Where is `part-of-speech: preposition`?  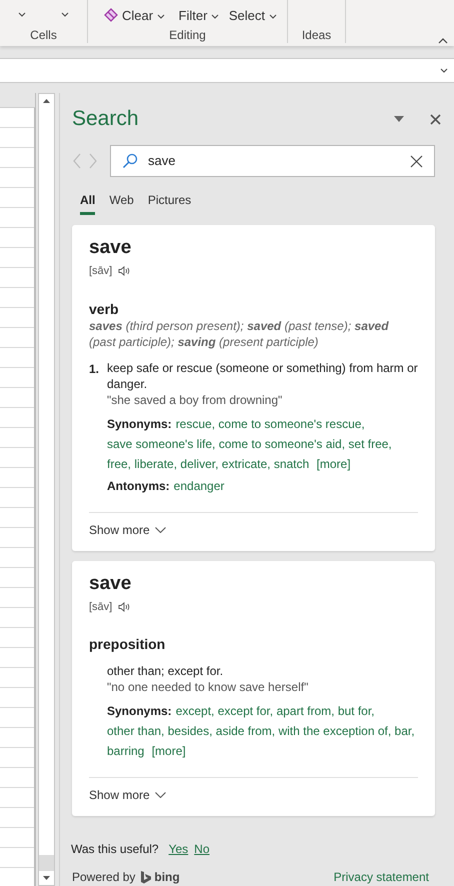 part-of-speech: preposition is located at coordinates (127, 644).